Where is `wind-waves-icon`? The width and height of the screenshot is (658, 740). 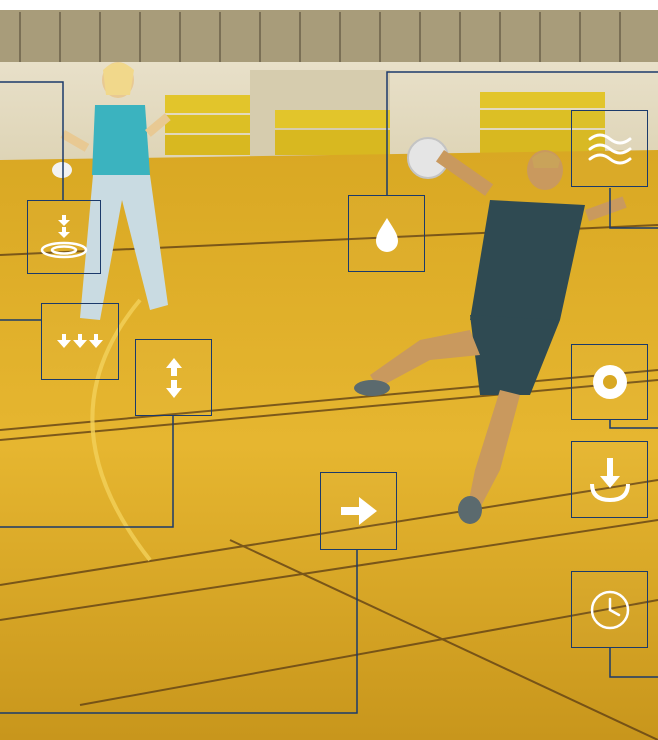
wind-waves-icon is located at coordinates (609, 148).